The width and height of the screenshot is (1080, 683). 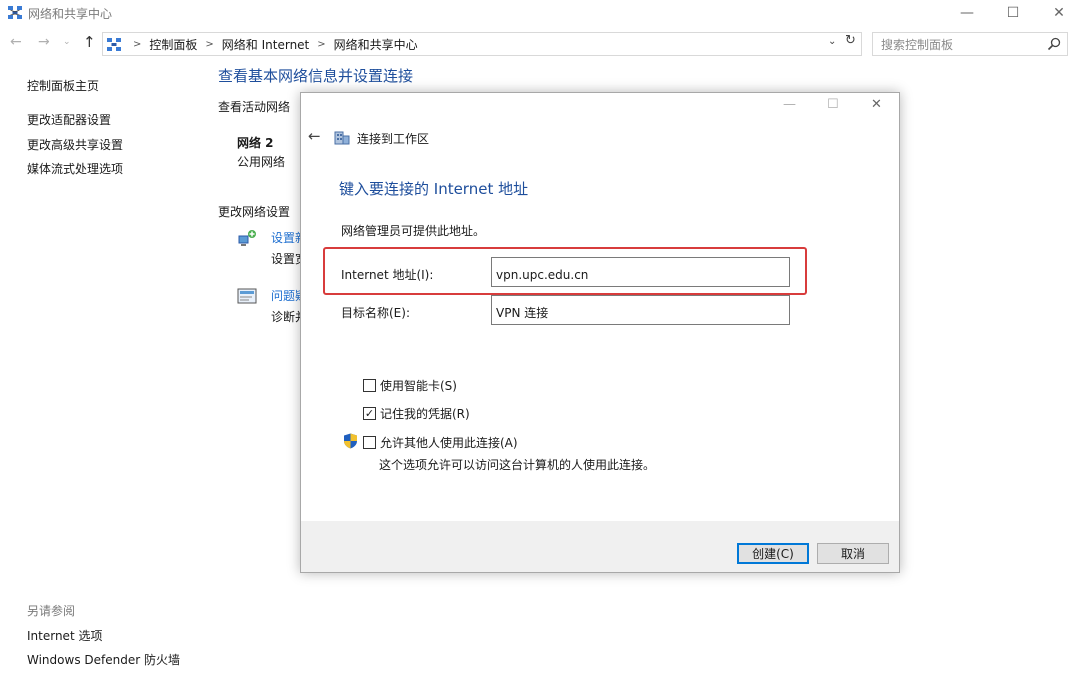 What do you see at coordinates (314, 136) in the screenshot?
I see `dialog-back-button: ←` at bounding box center [314, 136].